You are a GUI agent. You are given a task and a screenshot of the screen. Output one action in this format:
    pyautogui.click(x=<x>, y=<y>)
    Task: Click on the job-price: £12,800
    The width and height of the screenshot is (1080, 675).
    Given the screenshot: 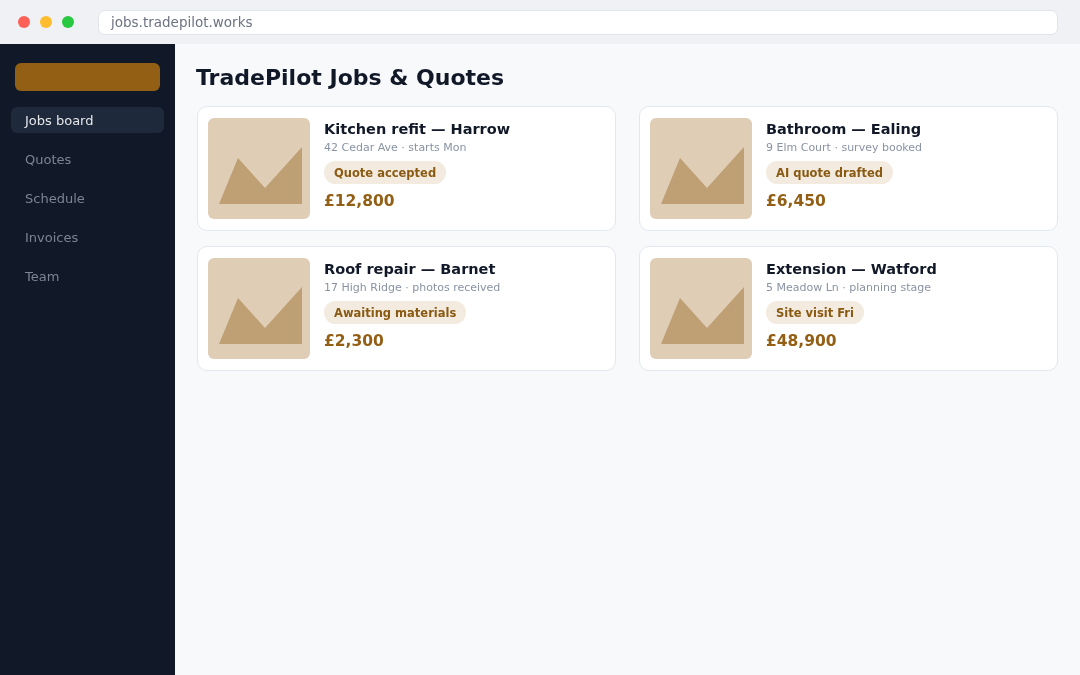 What is the action you would take?
    pyautogui.click(x=360, y=201)
    